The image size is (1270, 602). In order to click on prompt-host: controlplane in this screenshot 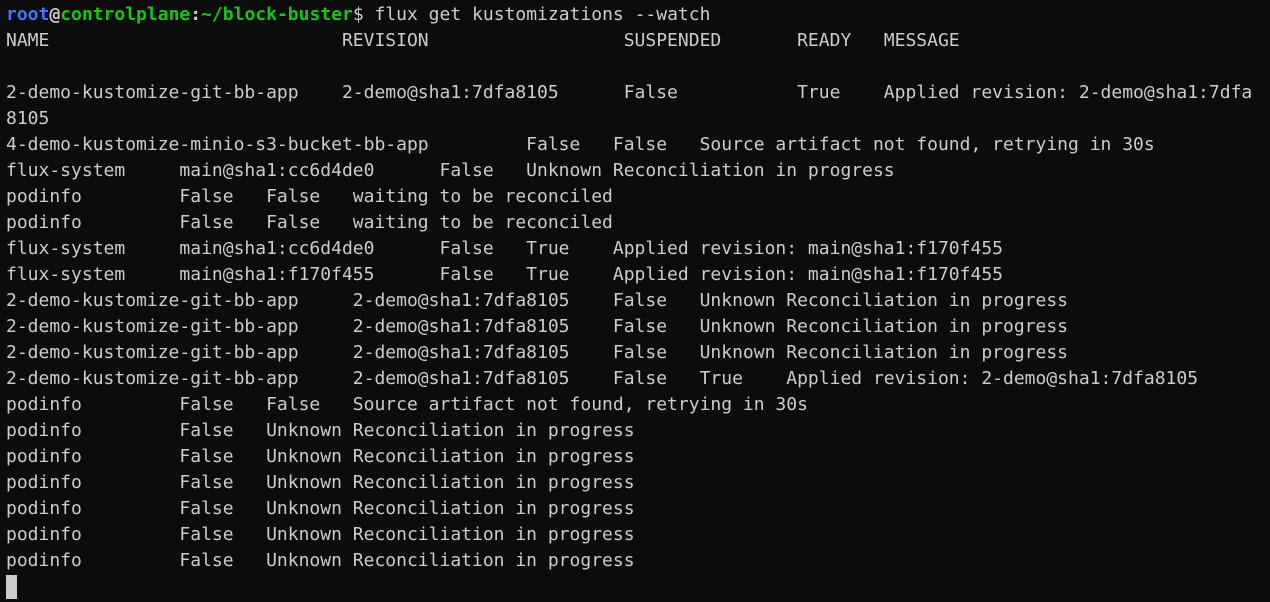, I will do `click(125, 14)`.